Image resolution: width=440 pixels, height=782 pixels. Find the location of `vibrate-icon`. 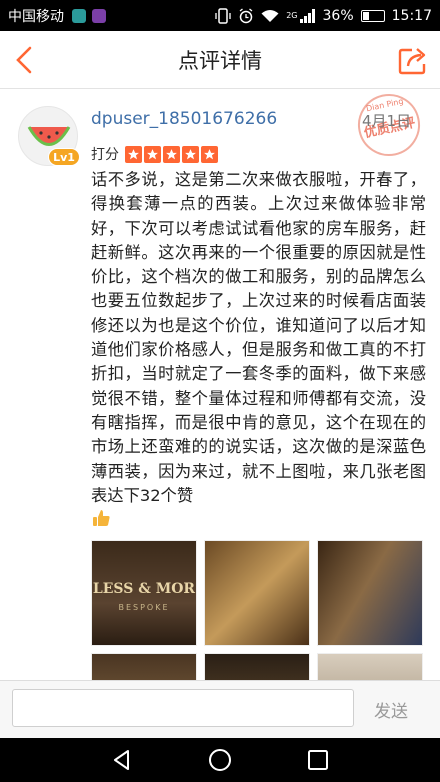

vibrate-icon is located at coordinates (223, 15).